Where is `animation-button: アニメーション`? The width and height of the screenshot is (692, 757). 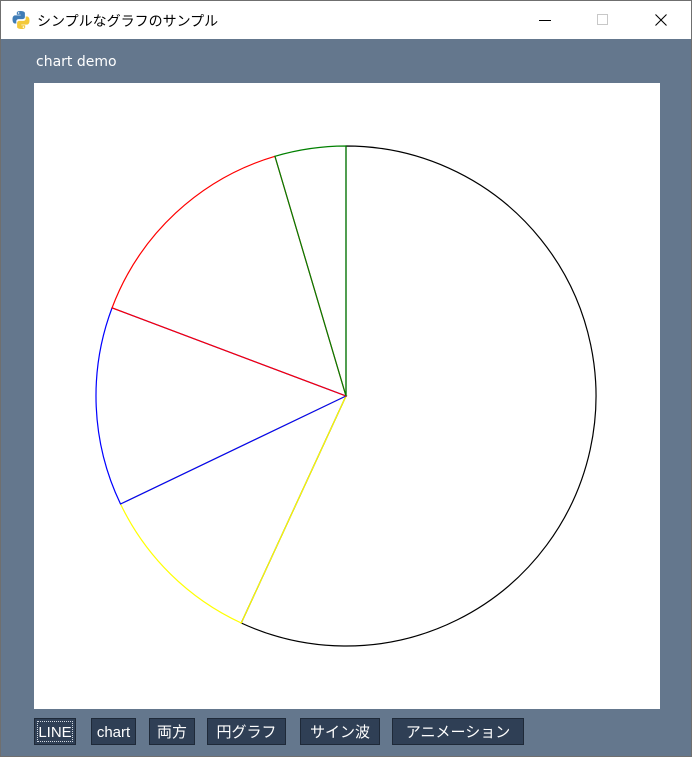
animation-button: アニメーション is located at coordinates (458, 731).